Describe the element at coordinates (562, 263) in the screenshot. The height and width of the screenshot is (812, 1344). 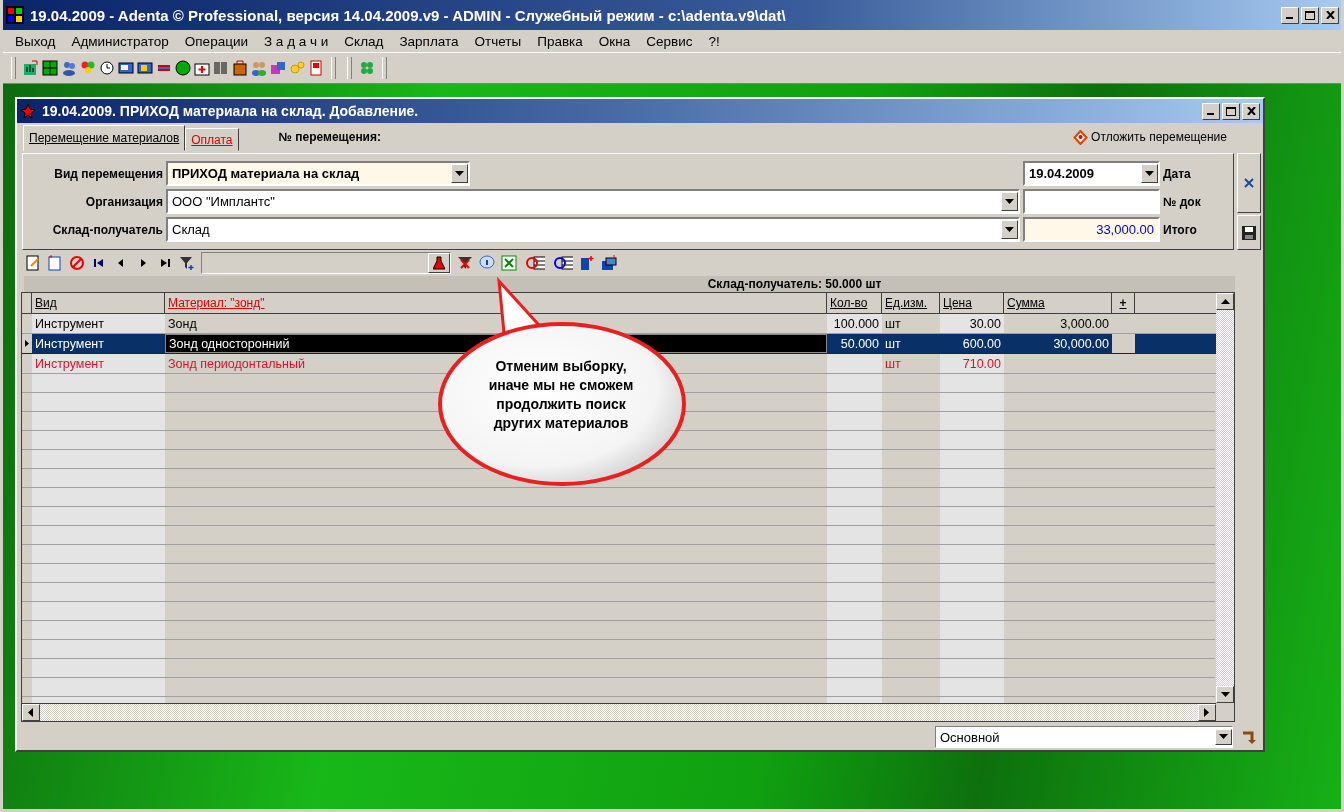
I see `table-select-icon` at that location.